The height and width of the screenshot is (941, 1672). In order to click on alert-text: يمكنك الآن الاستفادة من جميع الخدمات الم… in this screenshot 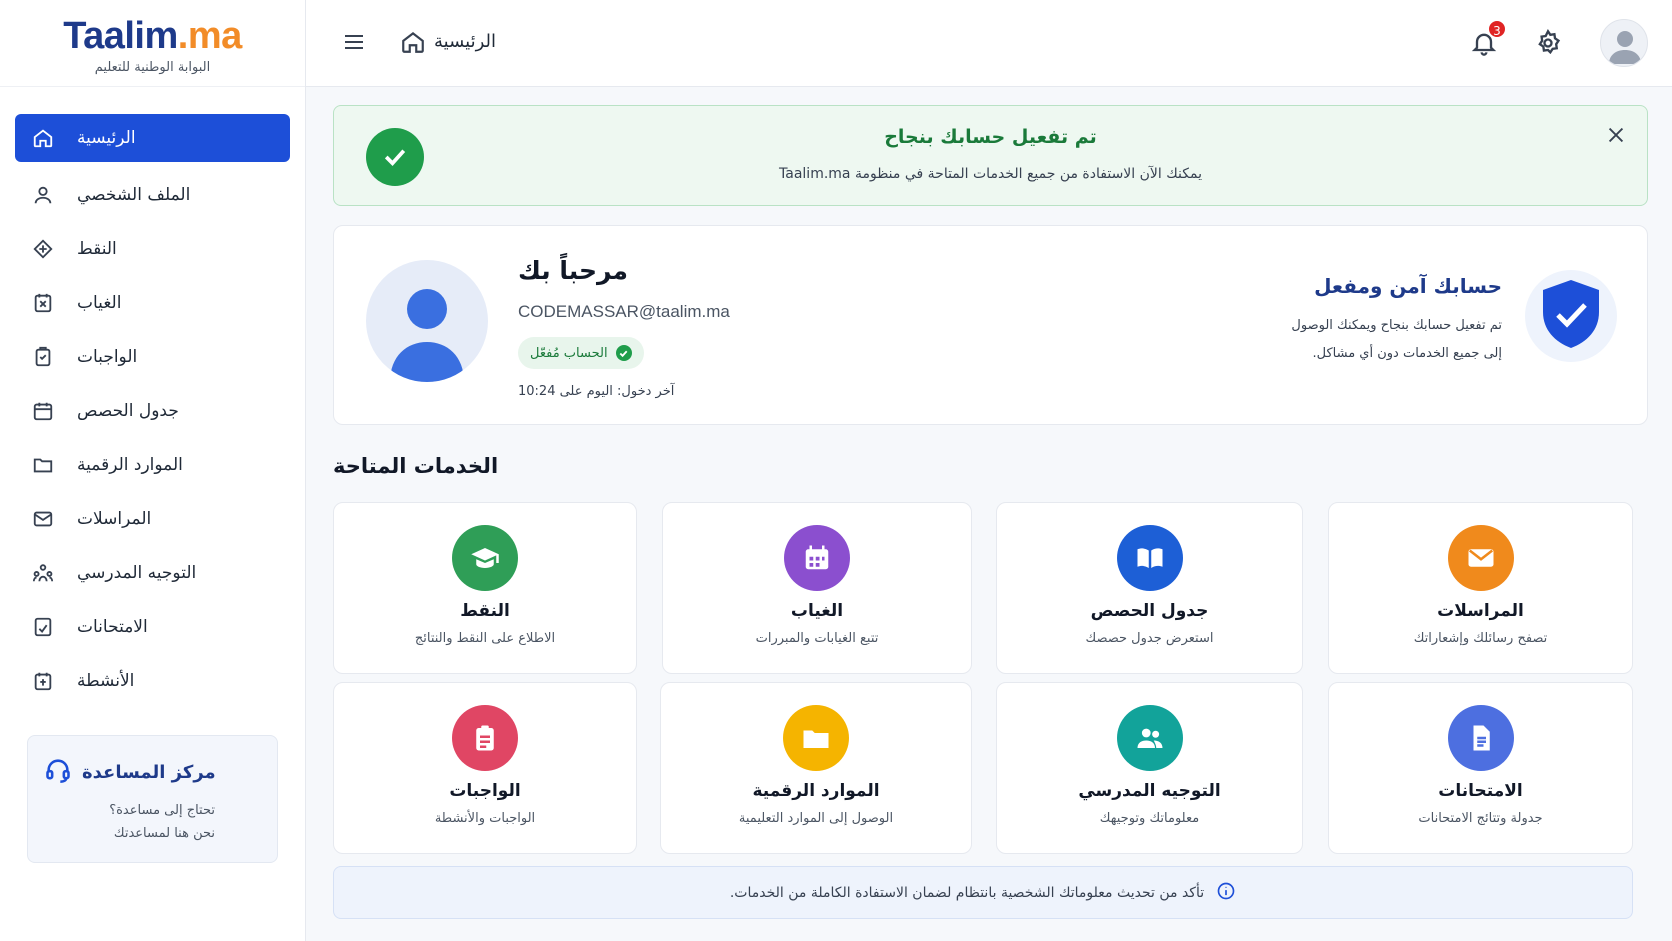, I will do `click(990, 174)`.